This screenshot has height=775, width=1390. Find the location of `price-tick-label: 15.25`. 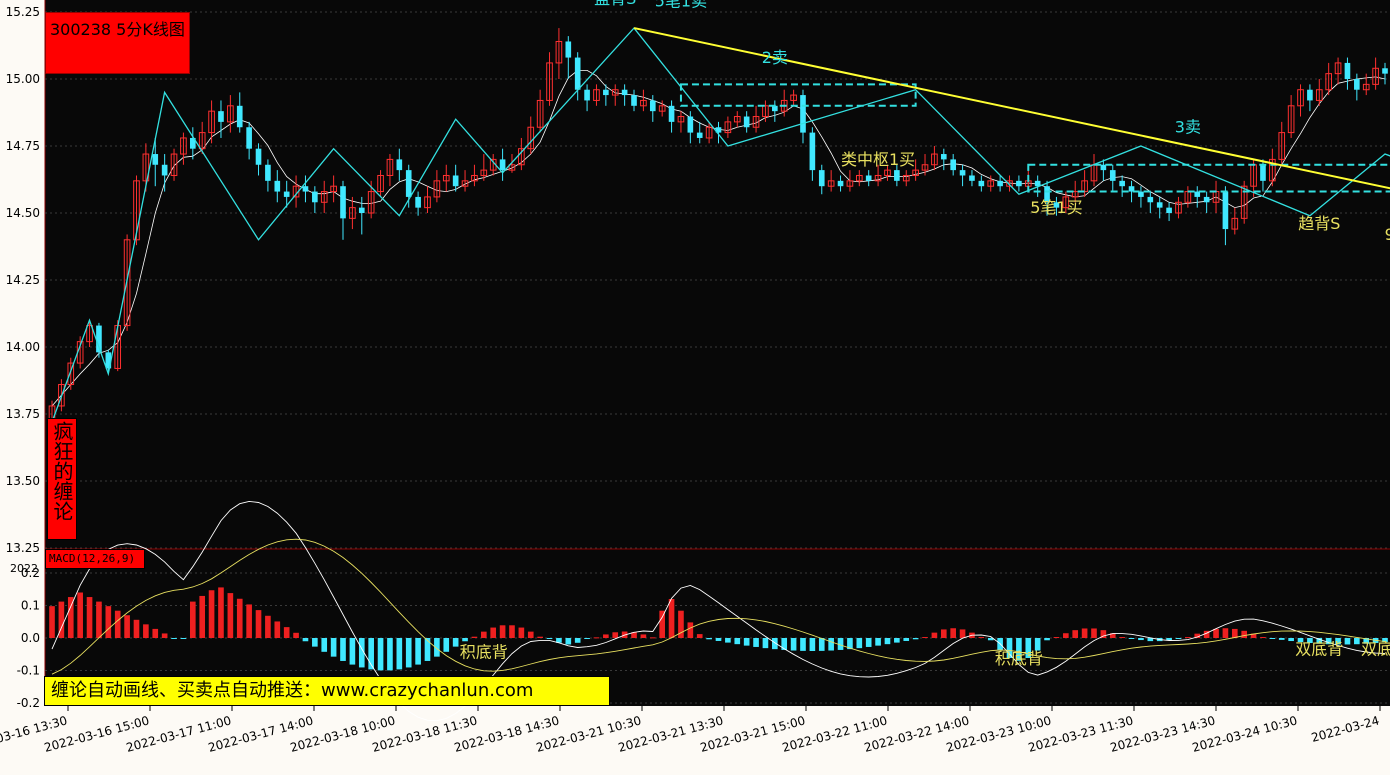

price-tick-label: 15.25 is located at coordinates (23, 12).